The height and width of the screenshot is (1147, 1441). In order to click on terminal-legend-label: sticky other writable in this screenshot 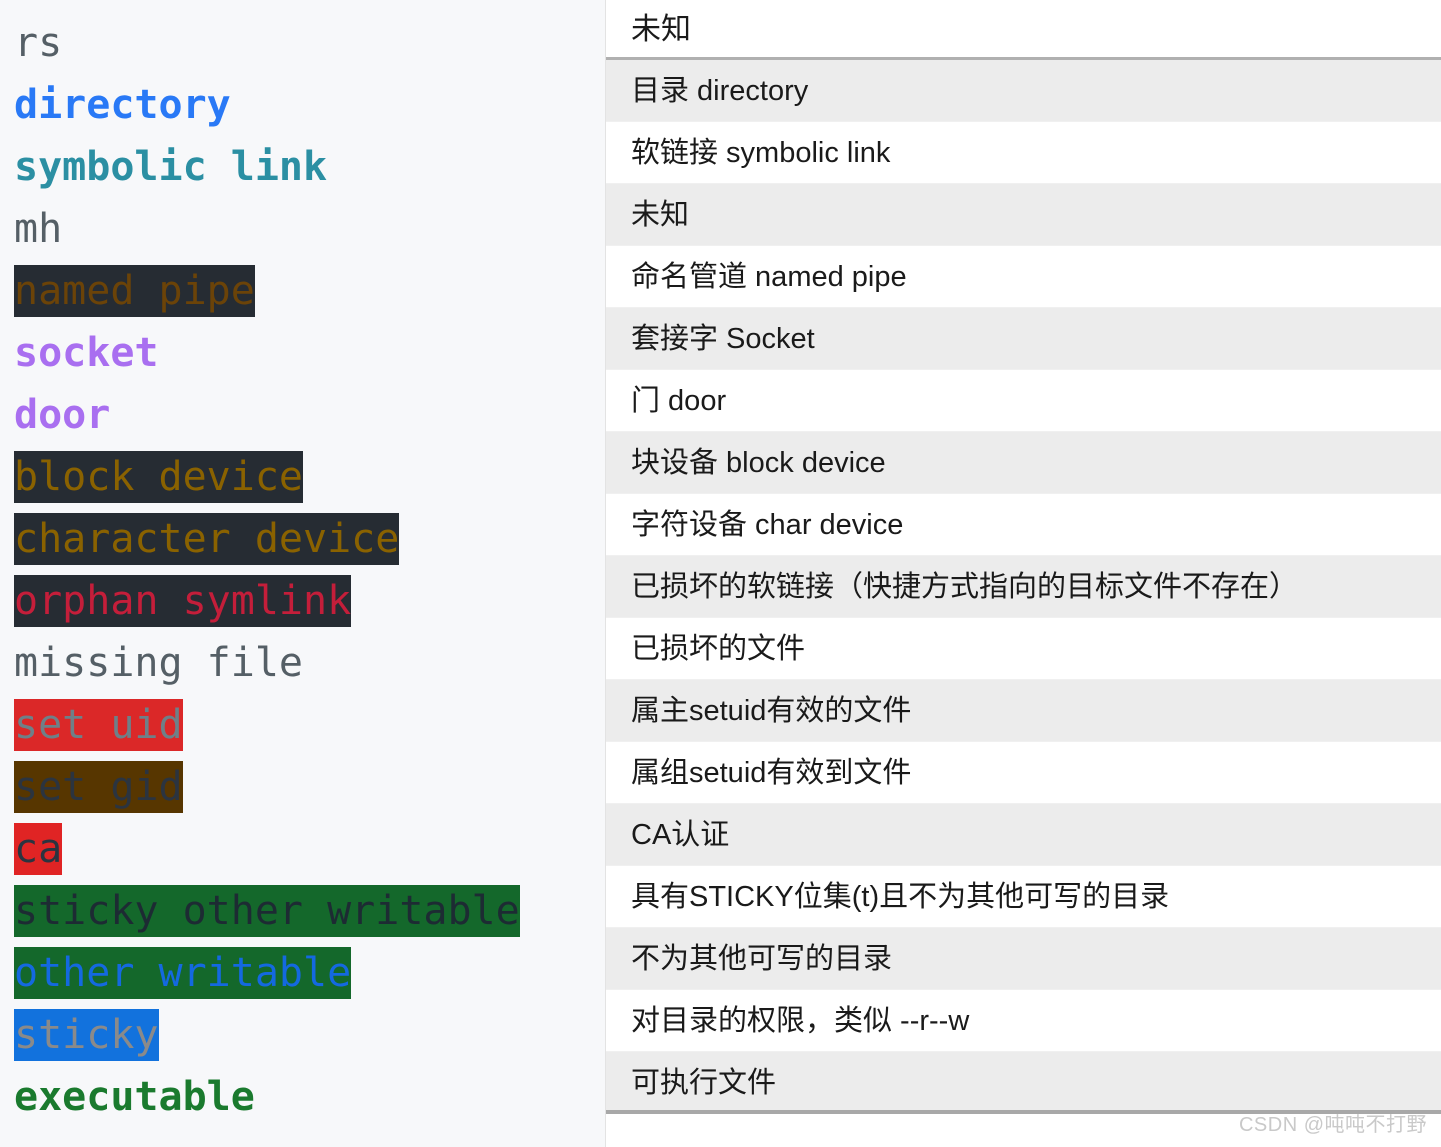, I will do `click(267, 911)`.